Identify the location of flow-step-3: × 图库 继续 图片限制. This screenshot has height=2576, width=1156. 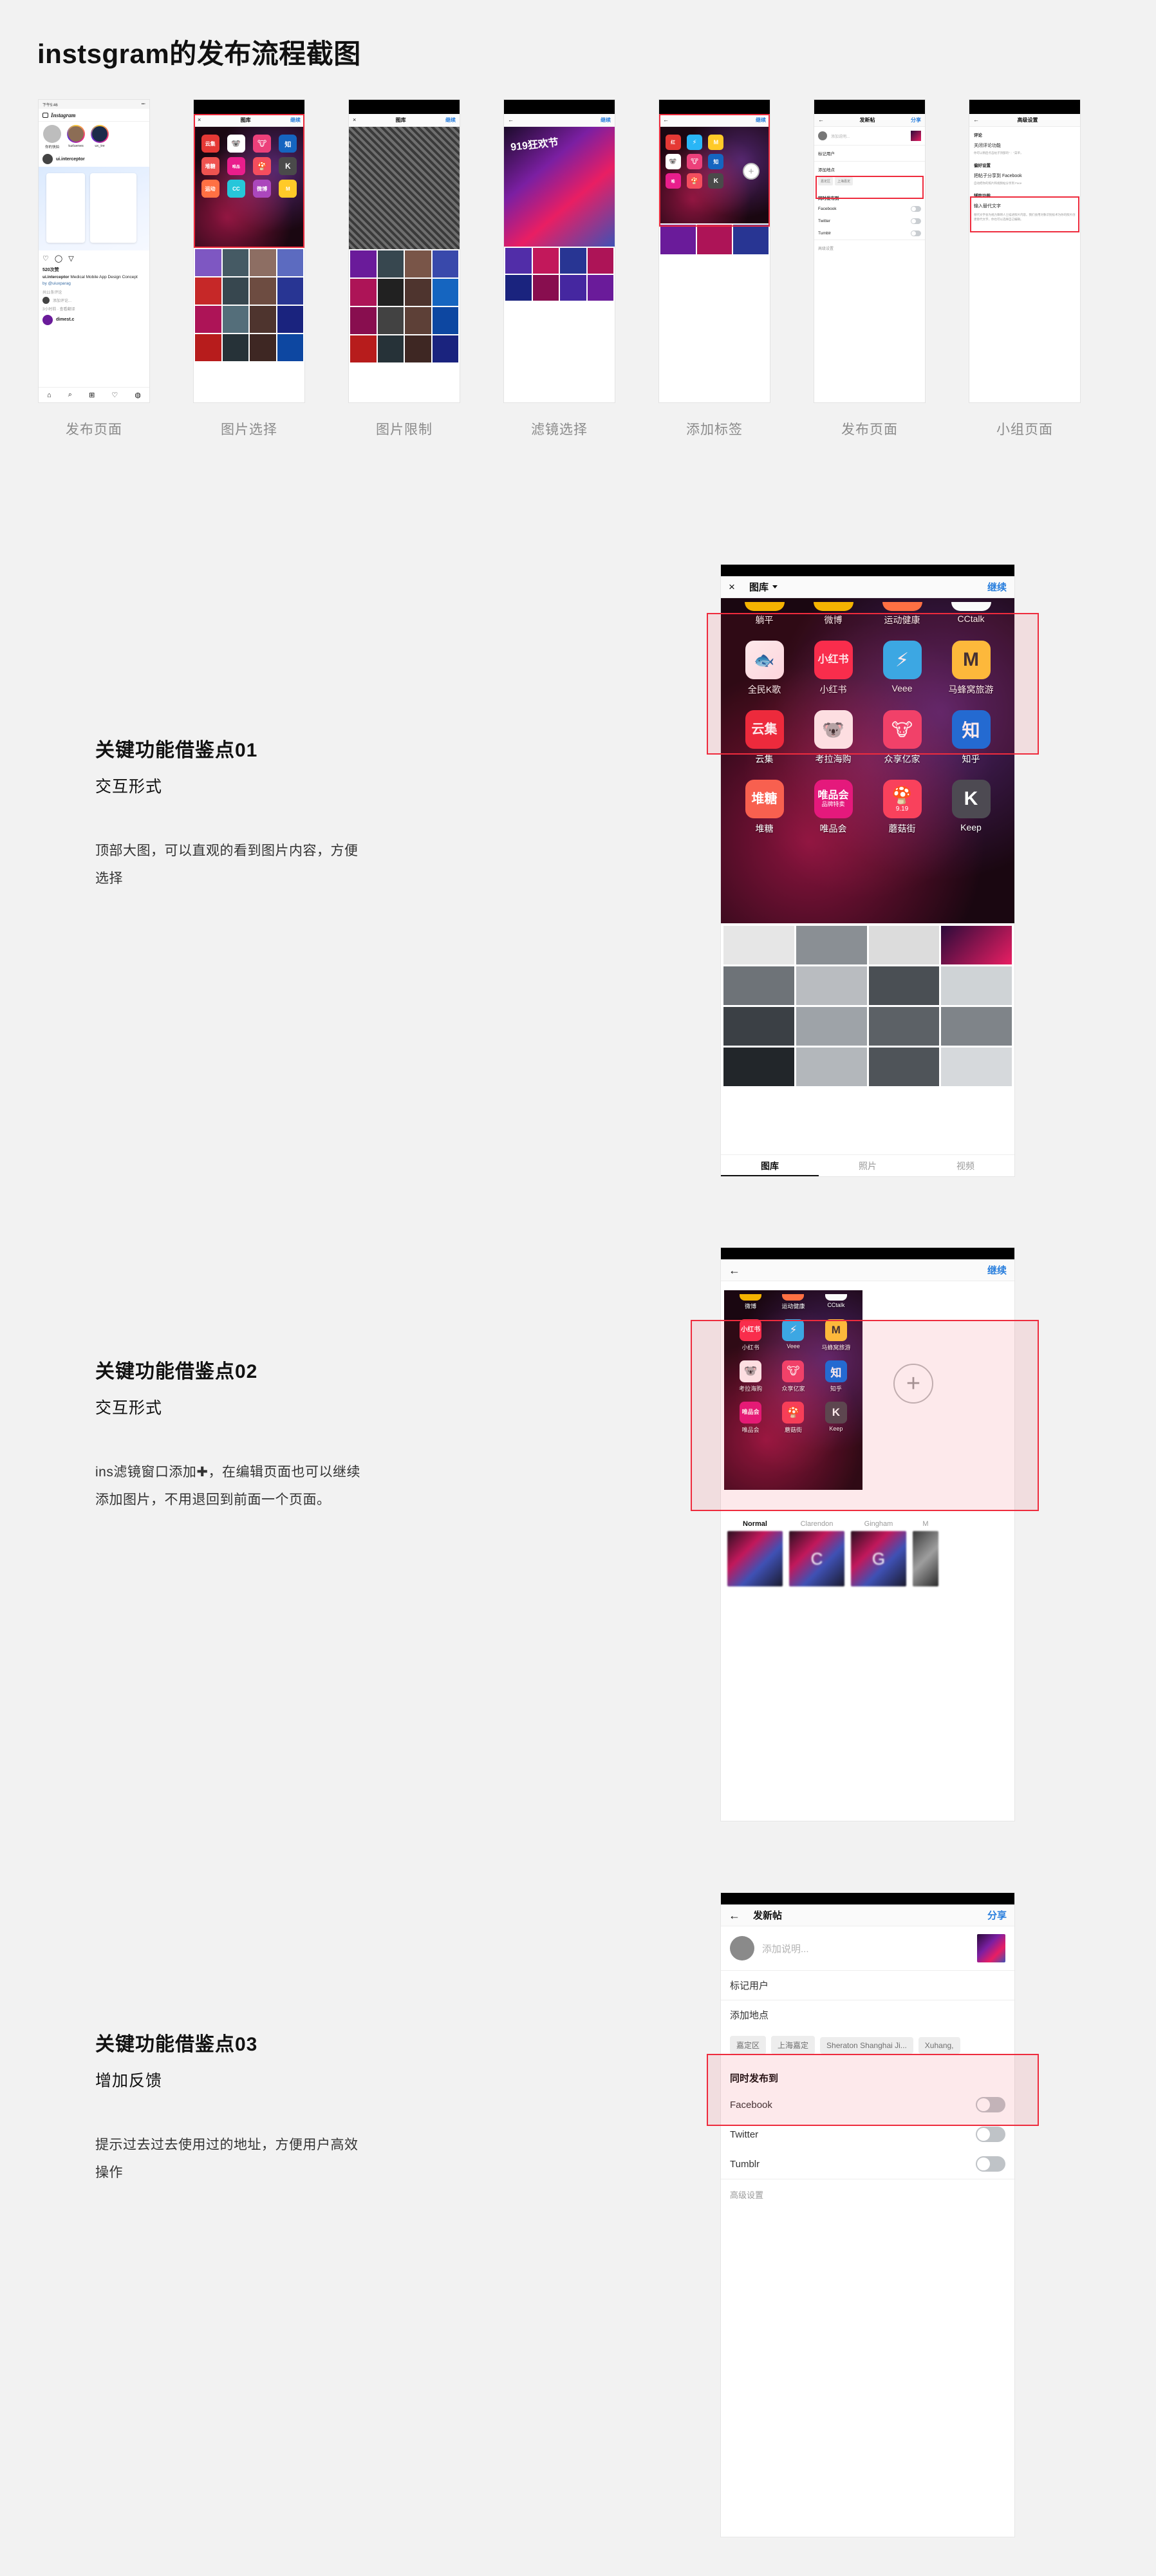
(404, 269).